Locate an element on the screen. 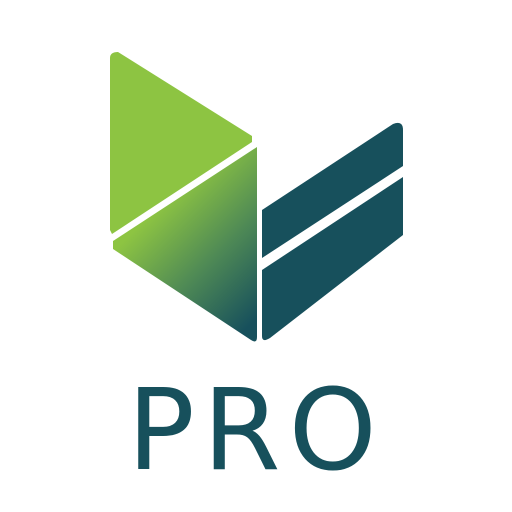 The width and height of the screenshot is (512, 512). logo-wordmark: PRO is located at coordinates (256, 427).